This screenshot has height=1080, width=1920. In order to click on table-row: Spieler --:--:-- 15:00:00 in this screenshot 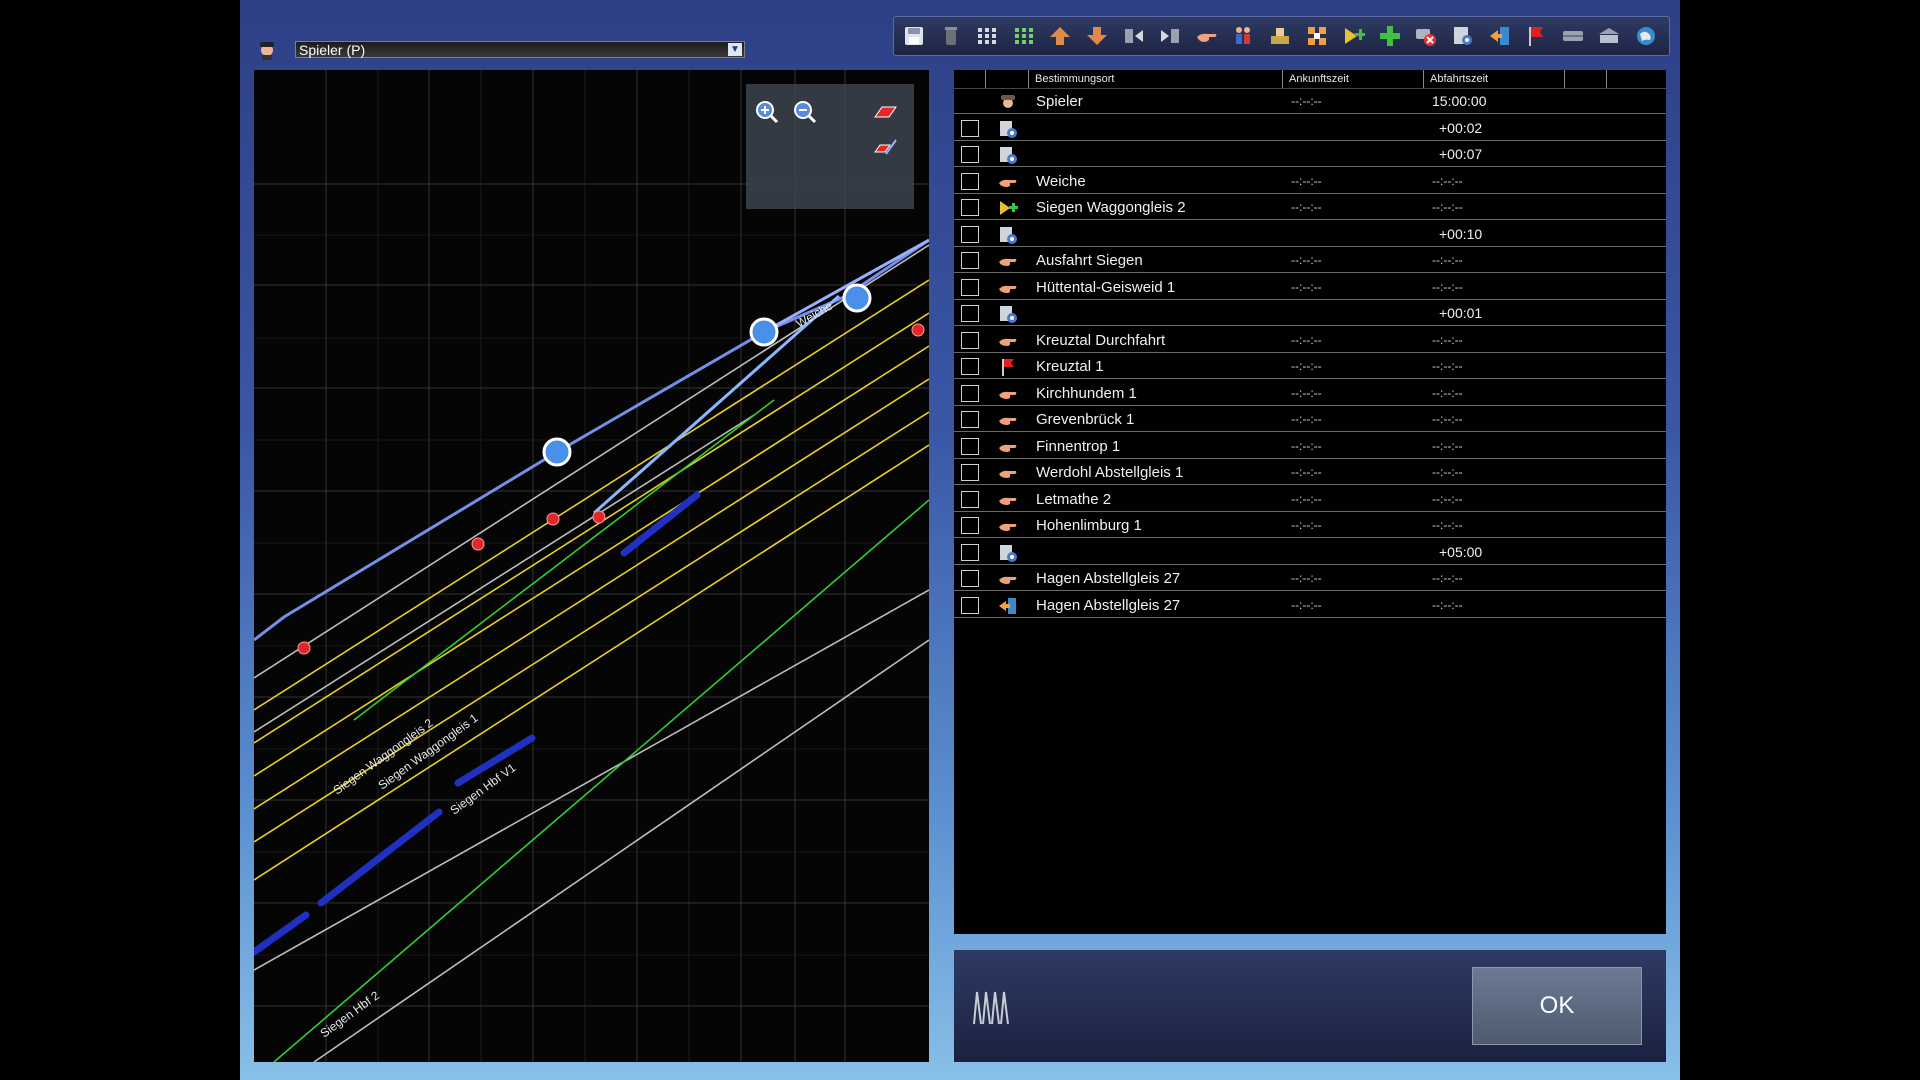, I will do `click(1310, 101)`.